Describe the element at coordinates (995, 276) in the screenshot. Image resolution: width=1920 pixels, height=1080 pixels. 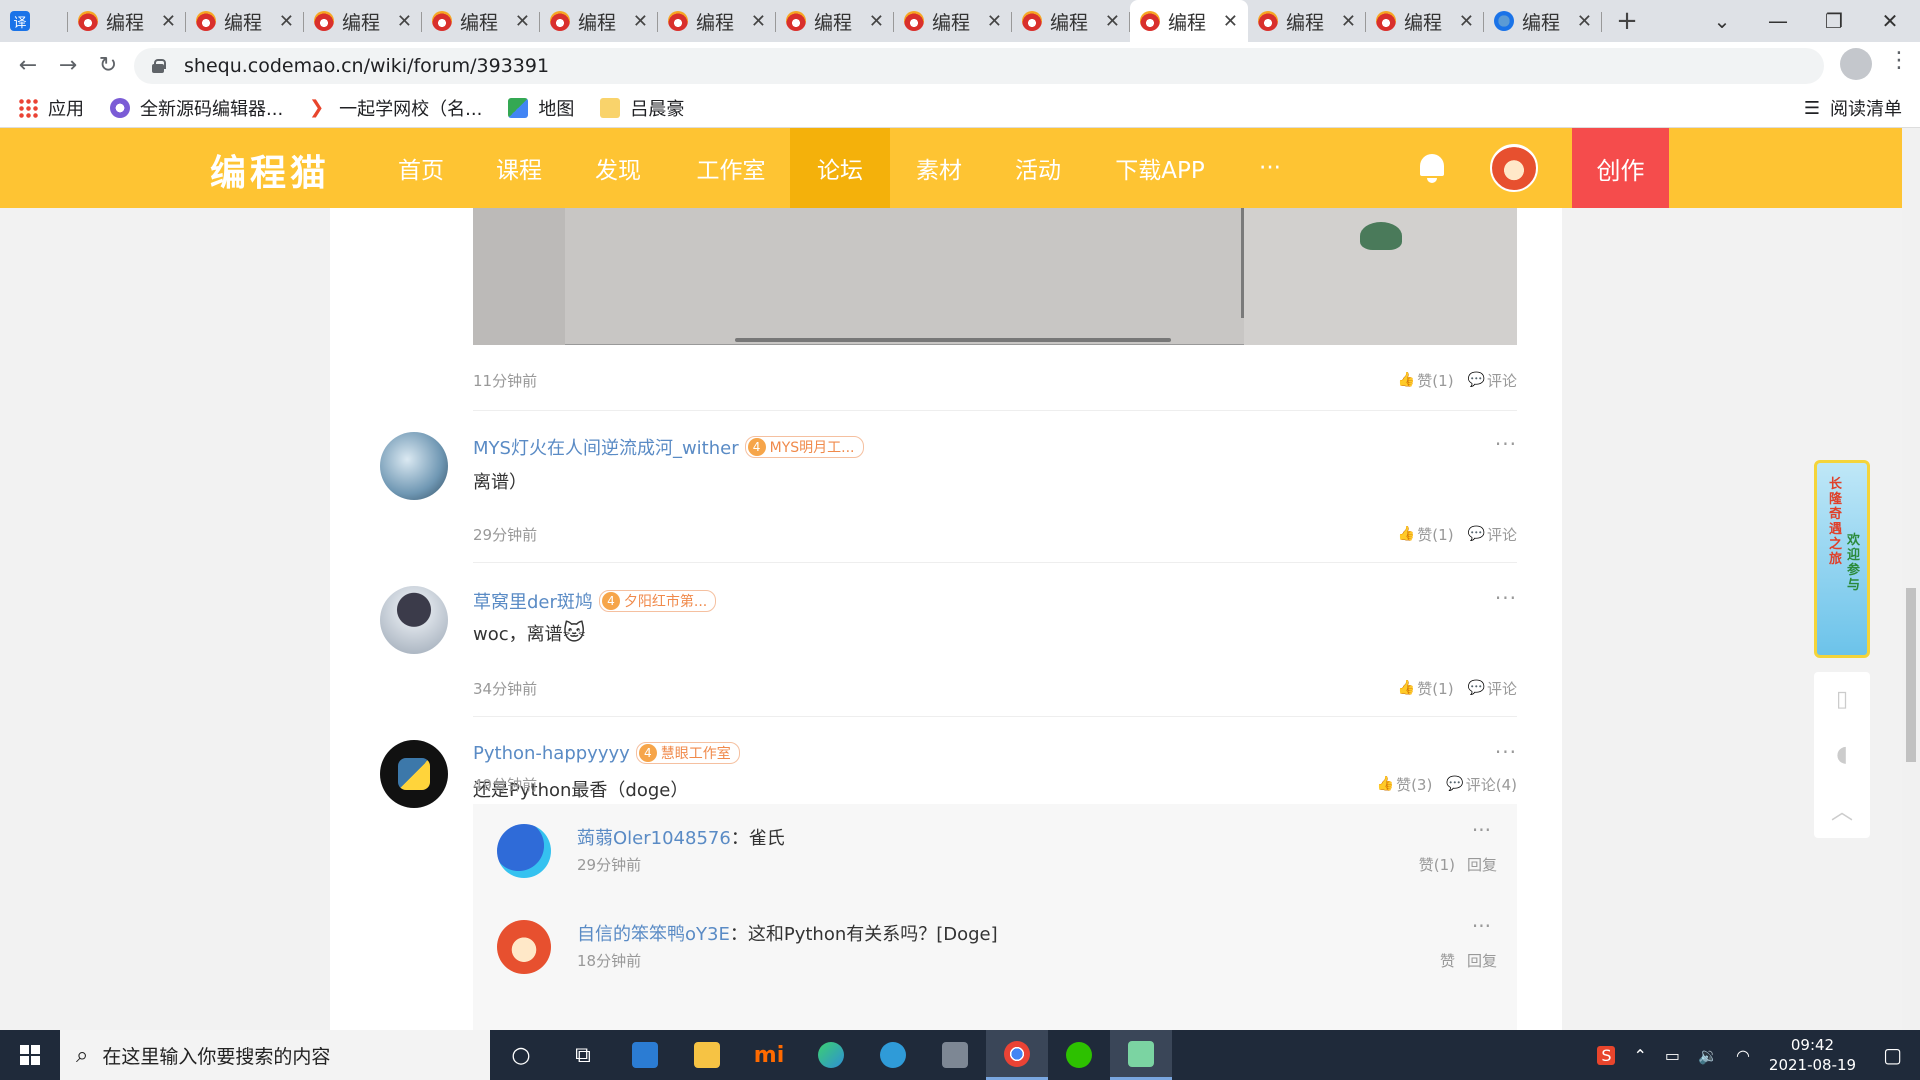
I see `post-image` at that location.